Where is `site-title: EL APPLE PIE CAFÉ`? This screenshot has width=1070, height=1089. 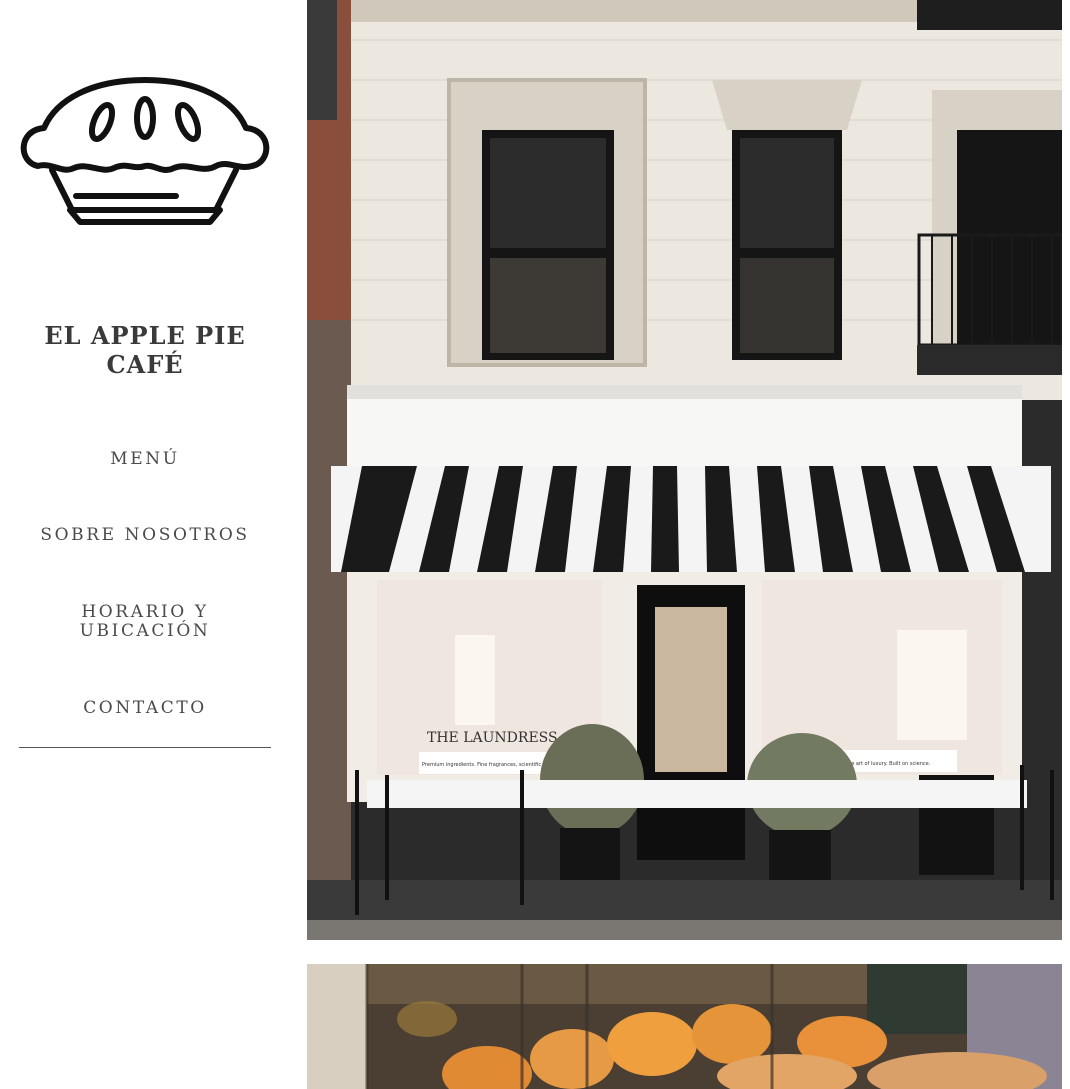
site-title: EL APPLE PIE CAFÉ is located at coordinates (145, 350).